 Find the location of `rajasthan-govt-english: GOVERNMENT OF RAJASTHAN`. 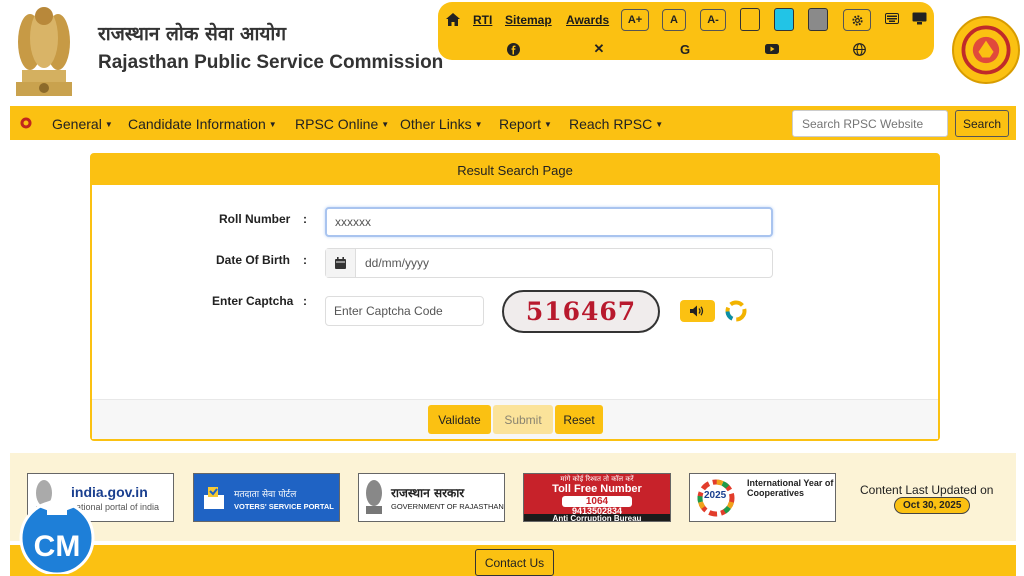

rajasthan-govt-english: GOVERNMENT OF RAJASTHAN is located at coordinates (447, 506).